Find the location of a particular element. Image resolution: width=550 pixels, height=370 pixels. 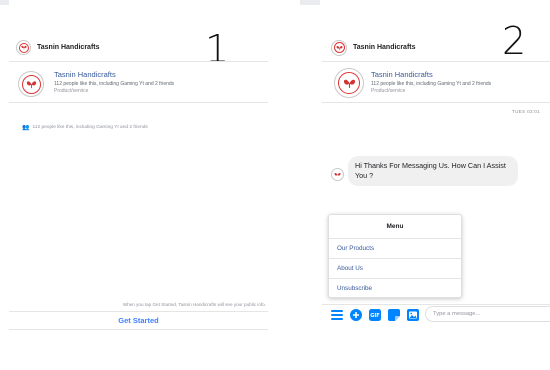

gif-icon: GIF is located at coordinates (375, 314).